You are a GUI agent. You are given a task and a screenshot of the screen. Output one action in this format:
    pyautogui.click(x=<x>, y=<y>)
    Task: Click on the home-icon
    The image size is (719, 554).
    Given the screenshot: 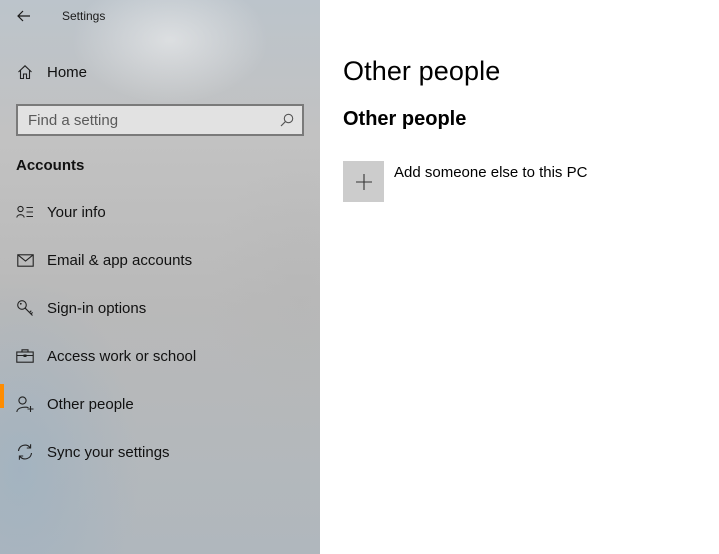 What is the action you would take?
    pyautogui.click(x=25, y=72)
    